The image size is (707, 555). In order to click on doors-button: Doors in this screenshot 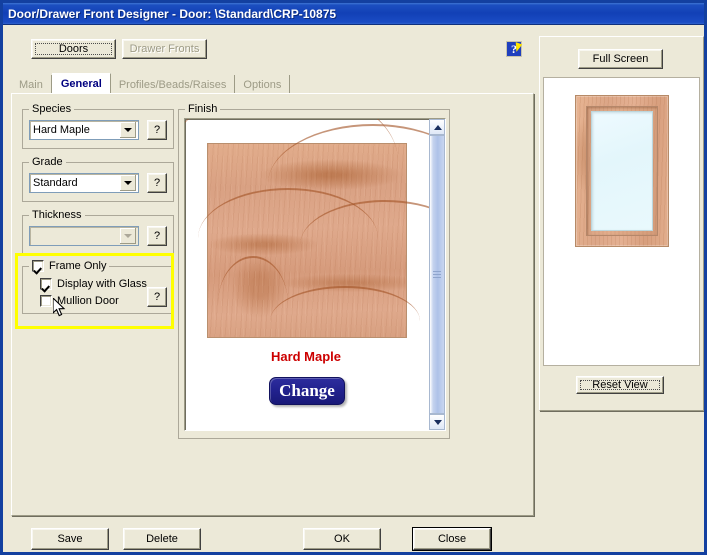, I will do `click(73, 49)`.